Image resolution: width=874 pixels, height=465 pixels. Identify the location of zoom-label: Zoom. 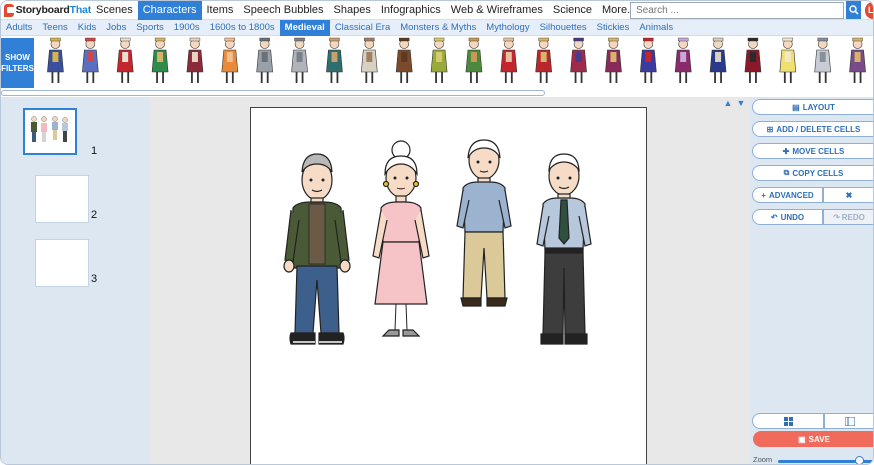
(763, 459).